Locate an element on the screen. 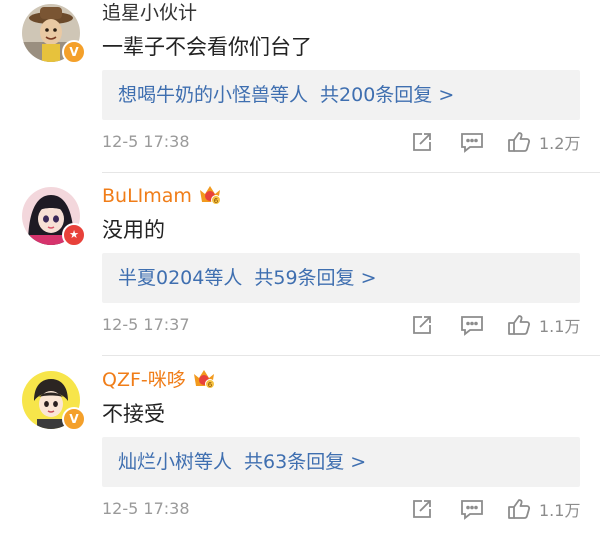 This screenshot has height=545, width=600. like-count: 1.2万 is located at coordinates (560, 143).